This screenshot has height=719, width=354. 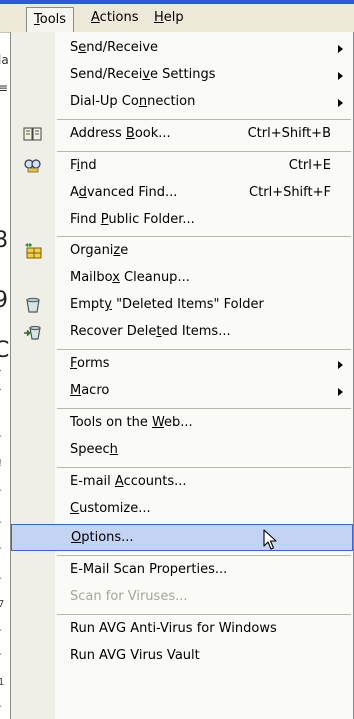 I want to click on menu-item-label: Run AVG Virus Vault, so click(x=135, y=655).